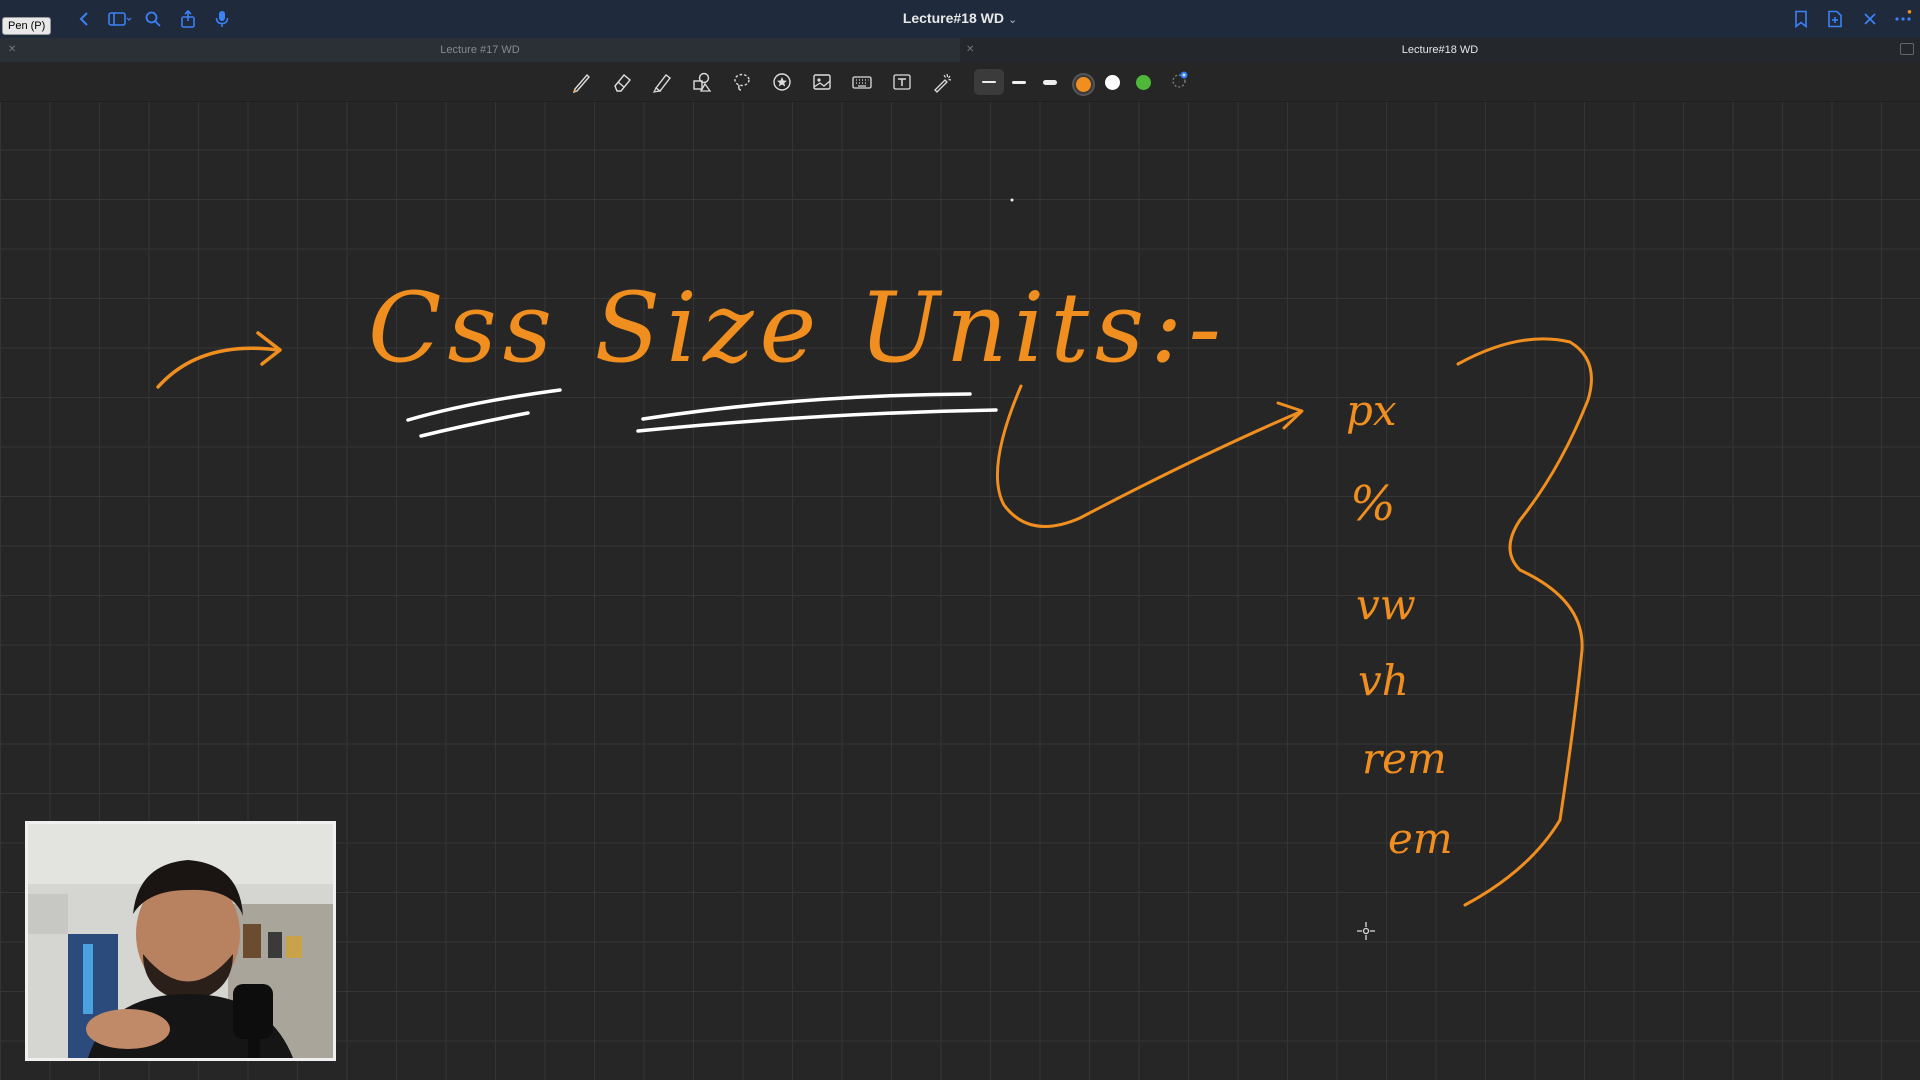 Image resolution: width=1920 pixels, height=1080 pixels. I want to click on presenter-video, so click(180, 941).